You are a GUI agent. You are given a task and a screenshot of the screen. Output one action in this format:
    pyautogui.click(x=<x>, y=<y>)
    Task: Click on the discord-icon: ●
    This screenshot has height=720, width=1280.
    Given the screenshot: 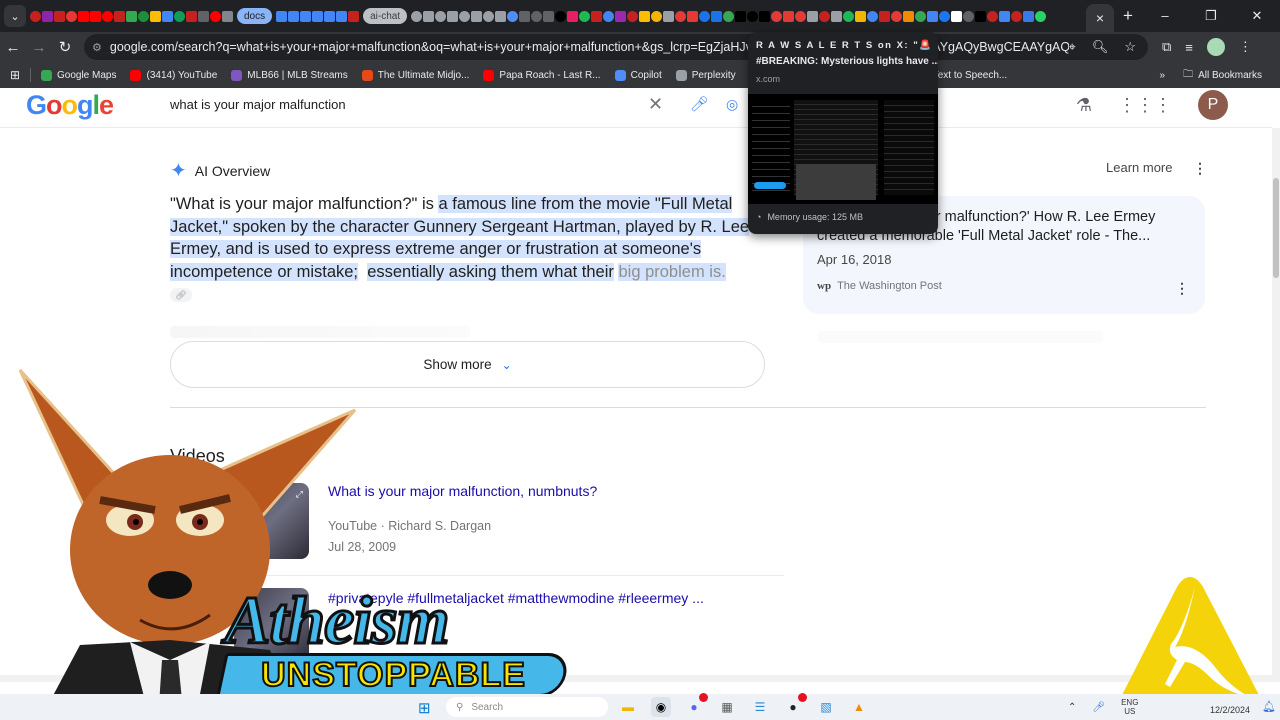 What is the action you would take?
    pyautogui.click(x=696, y=705)
    